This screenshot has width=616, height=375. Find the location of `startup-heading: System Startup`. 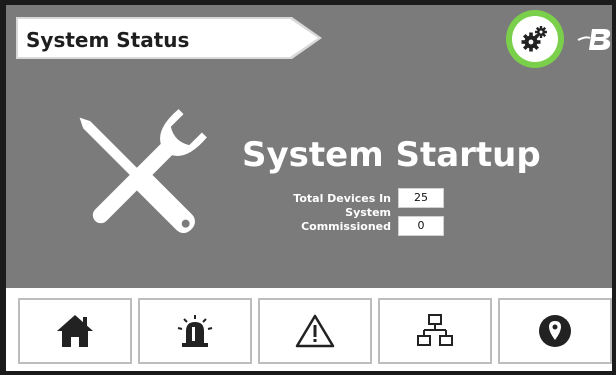

startup-heading: System Startup is located at coordinates (391, 155).